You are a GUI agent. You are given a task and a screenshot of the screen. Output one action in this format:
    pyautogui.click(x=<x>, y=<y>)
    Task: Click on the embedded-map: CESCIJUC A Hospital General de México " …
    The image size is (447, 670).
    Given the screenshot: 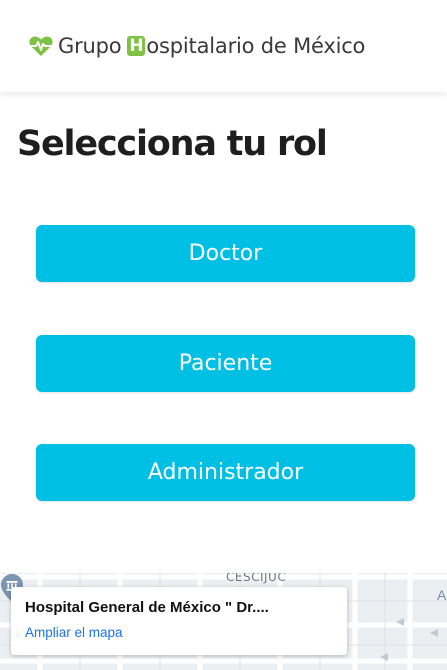 What is the action you would take?
    pyautogui.click(x=223, y=621)
    